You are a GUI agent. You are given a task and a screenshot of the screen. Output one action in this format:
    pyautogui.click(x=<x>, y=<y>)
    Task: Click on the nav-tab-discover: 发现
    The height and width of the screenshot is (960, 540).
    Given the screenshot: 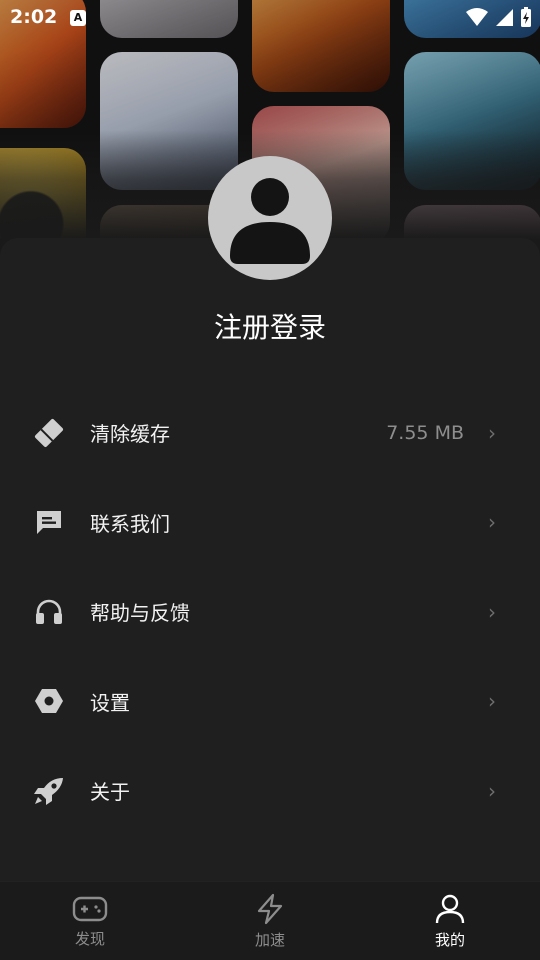 What is the action you would take?
    pyautogui.click(x=90, y=921)
    